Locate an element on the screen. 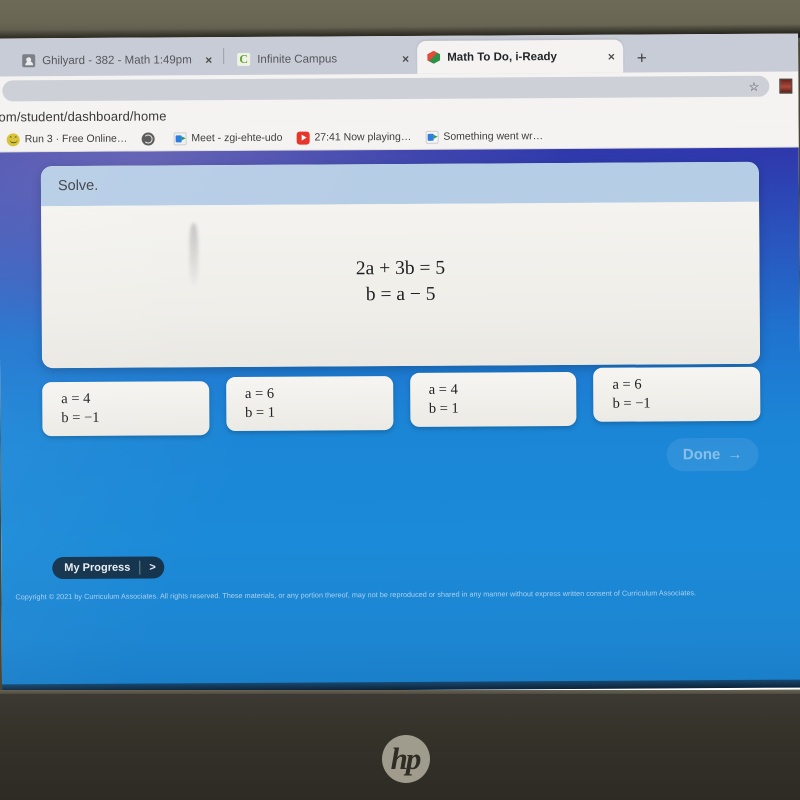 Image resolution: width=800 pixels, height=800 pixels. browser-tab-3: Math To Do, i-Ready × is located at coordinates (520, 56).